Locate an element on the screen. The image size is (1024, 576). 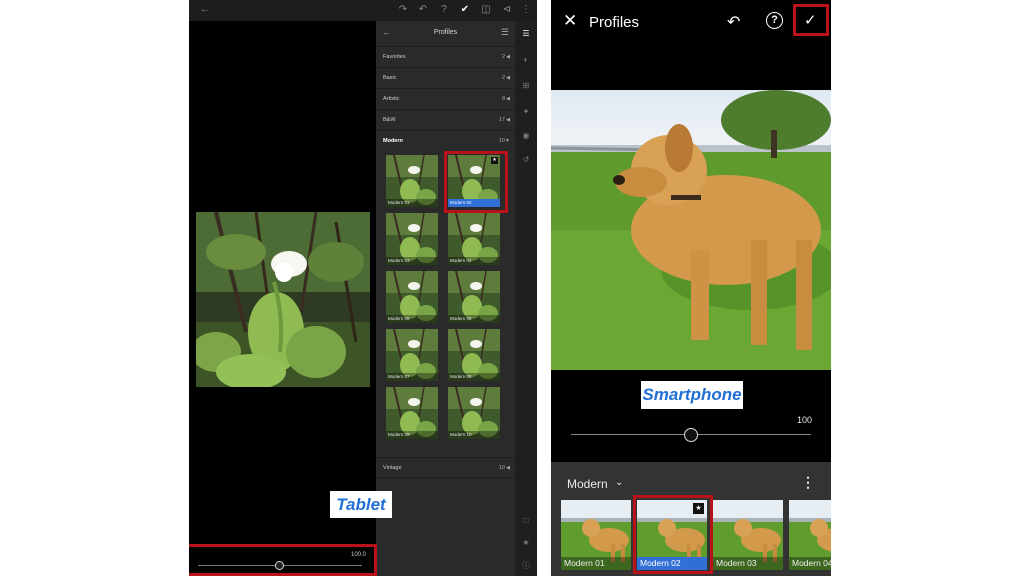
phone-confirm-highlight is located at coordinates (811, 20).